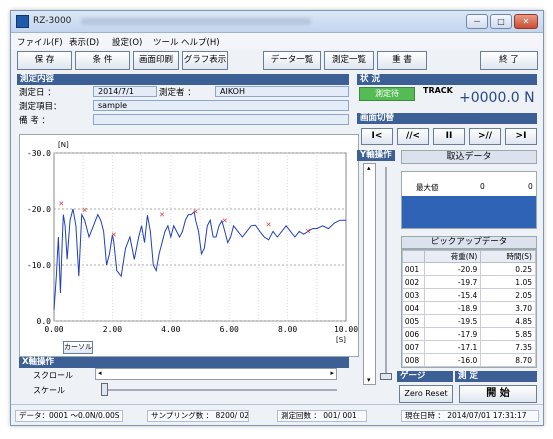  What do you see at coordinates (84, 42) in the screenshot?
I see `menu-view: 表示(D)` at bounding box center [84, 42].